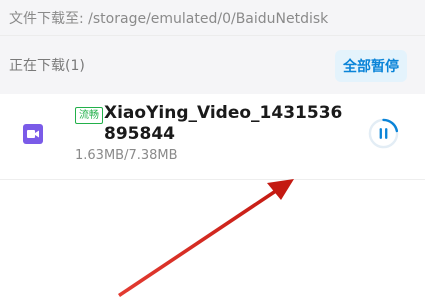 This screenshot has width=425, height=307. I want to click on pause-all-button: 全部暂停, so click(371, 66).